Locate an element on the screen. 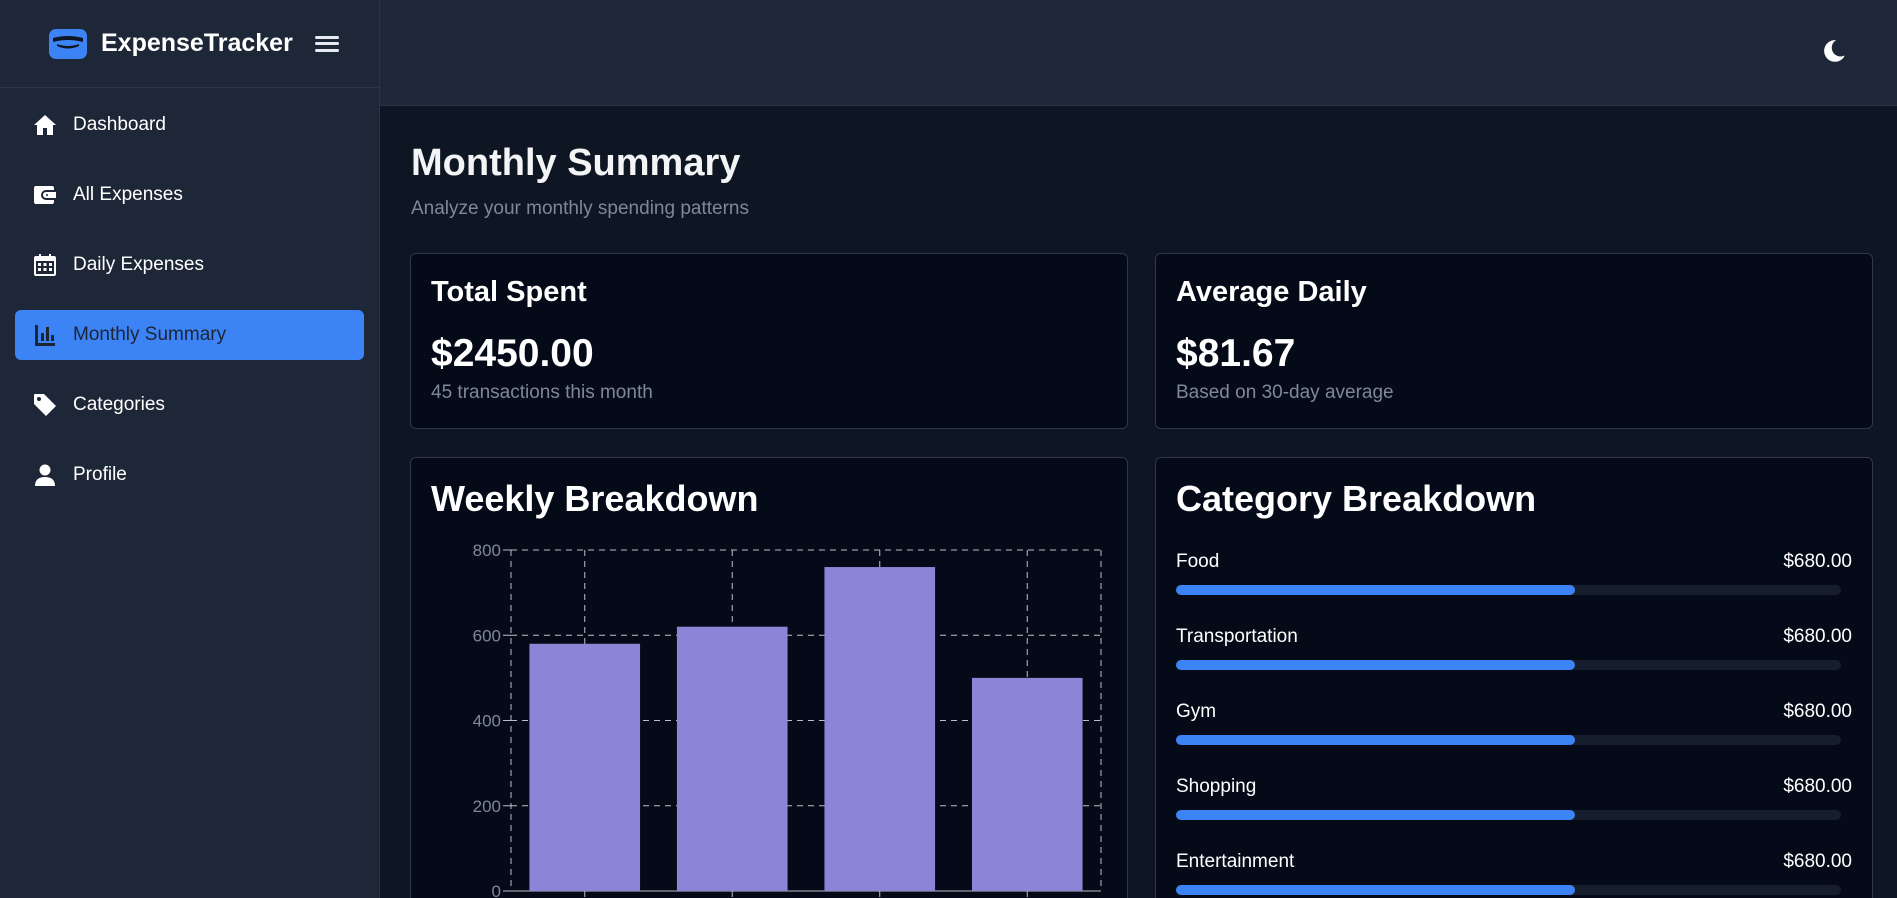  wallet-logo-icon is located at coordinates (68, 43).